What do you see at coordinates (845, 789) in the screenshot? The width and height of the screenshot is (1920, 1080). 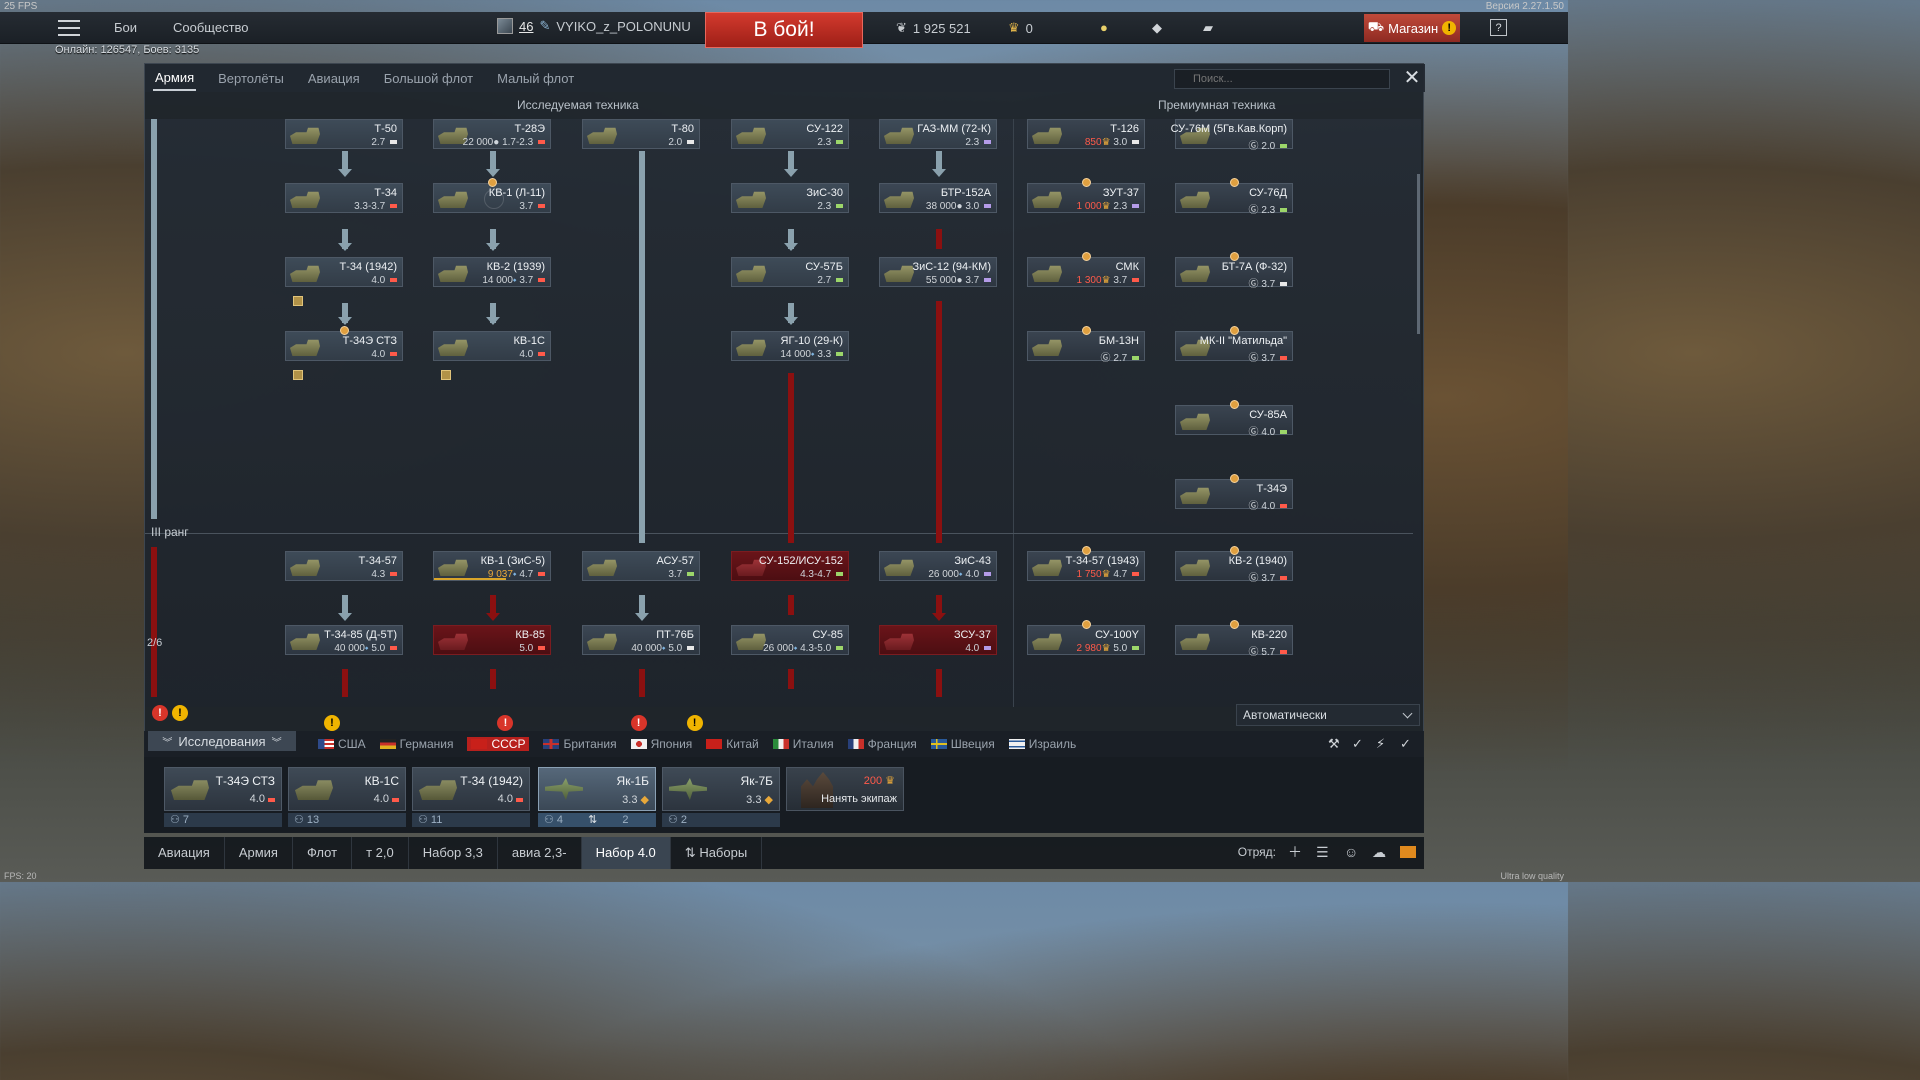 I see `hire-crew-button: 200 ♛ Нанять экипаж` at bounding box center [845, 789].